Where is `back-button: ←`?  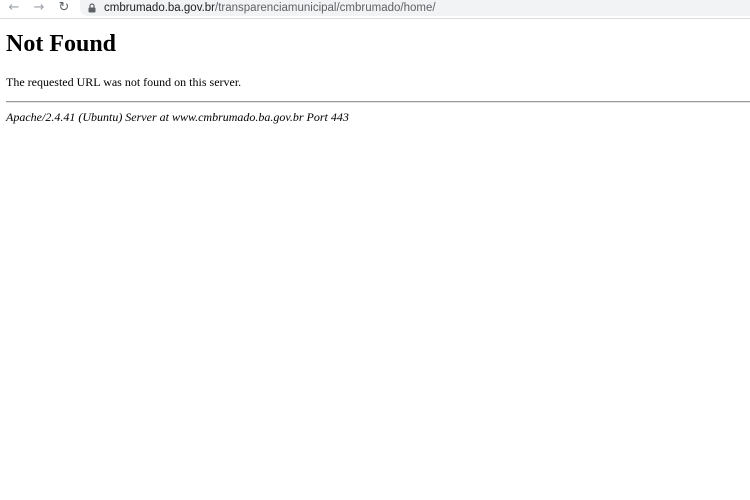
back-button: ← is located at coordinates (14, 8).